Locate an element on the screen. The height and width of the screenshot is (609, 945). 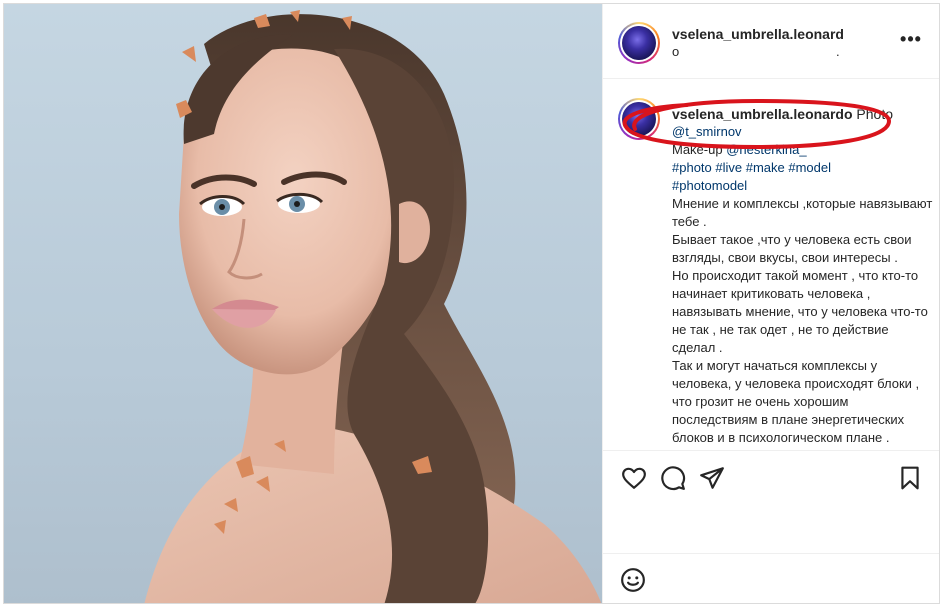
avatar is located at coordinates (639, 43).